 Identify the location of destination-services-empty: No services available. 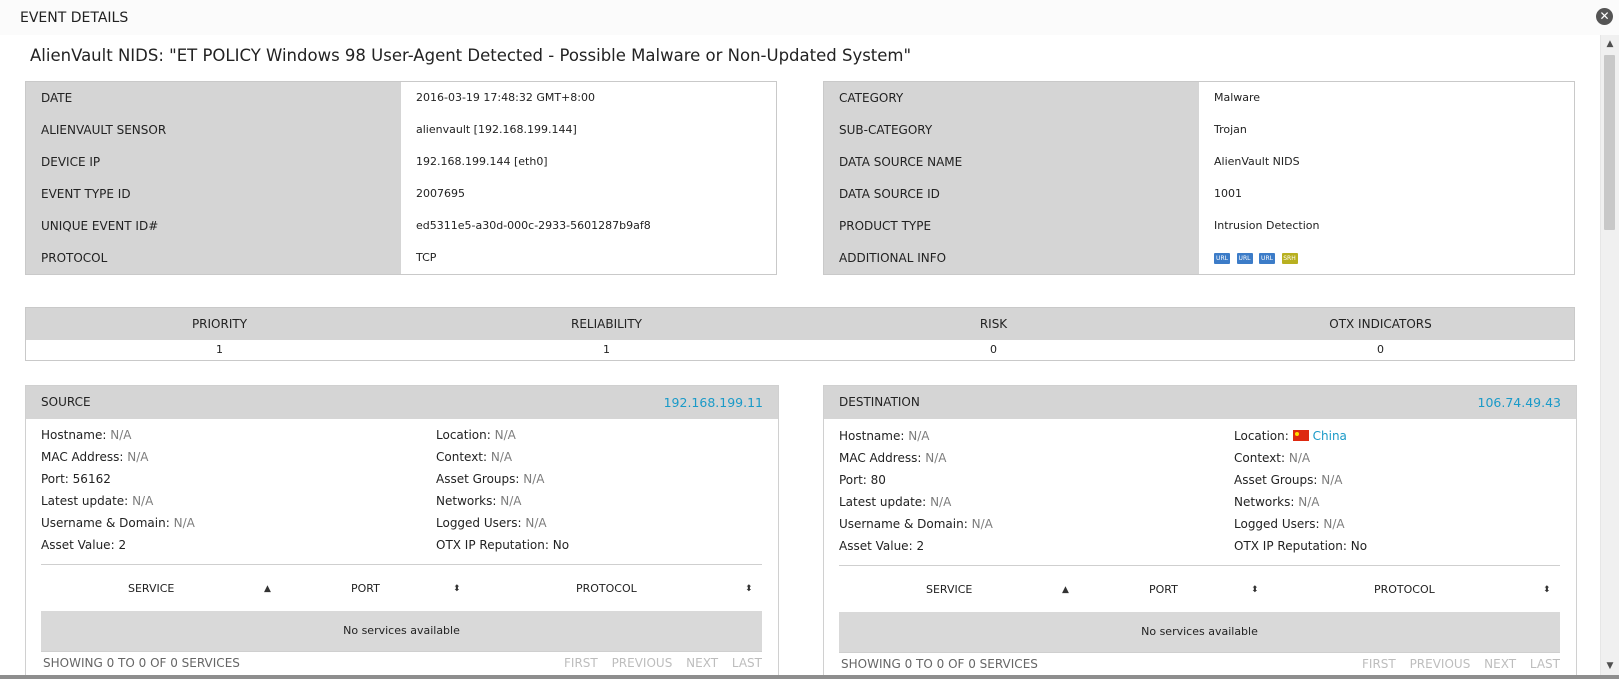
(1199, 632).